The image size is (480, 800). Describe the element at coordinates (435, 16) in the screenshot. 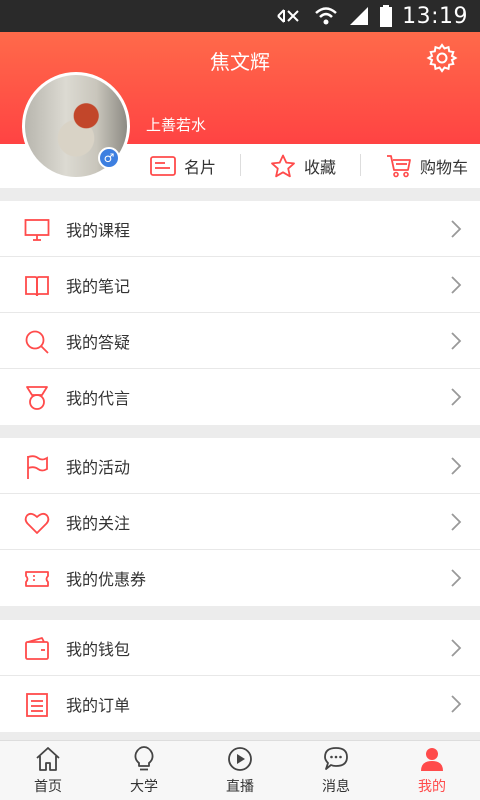

I see `clock: 13:19` at that location.